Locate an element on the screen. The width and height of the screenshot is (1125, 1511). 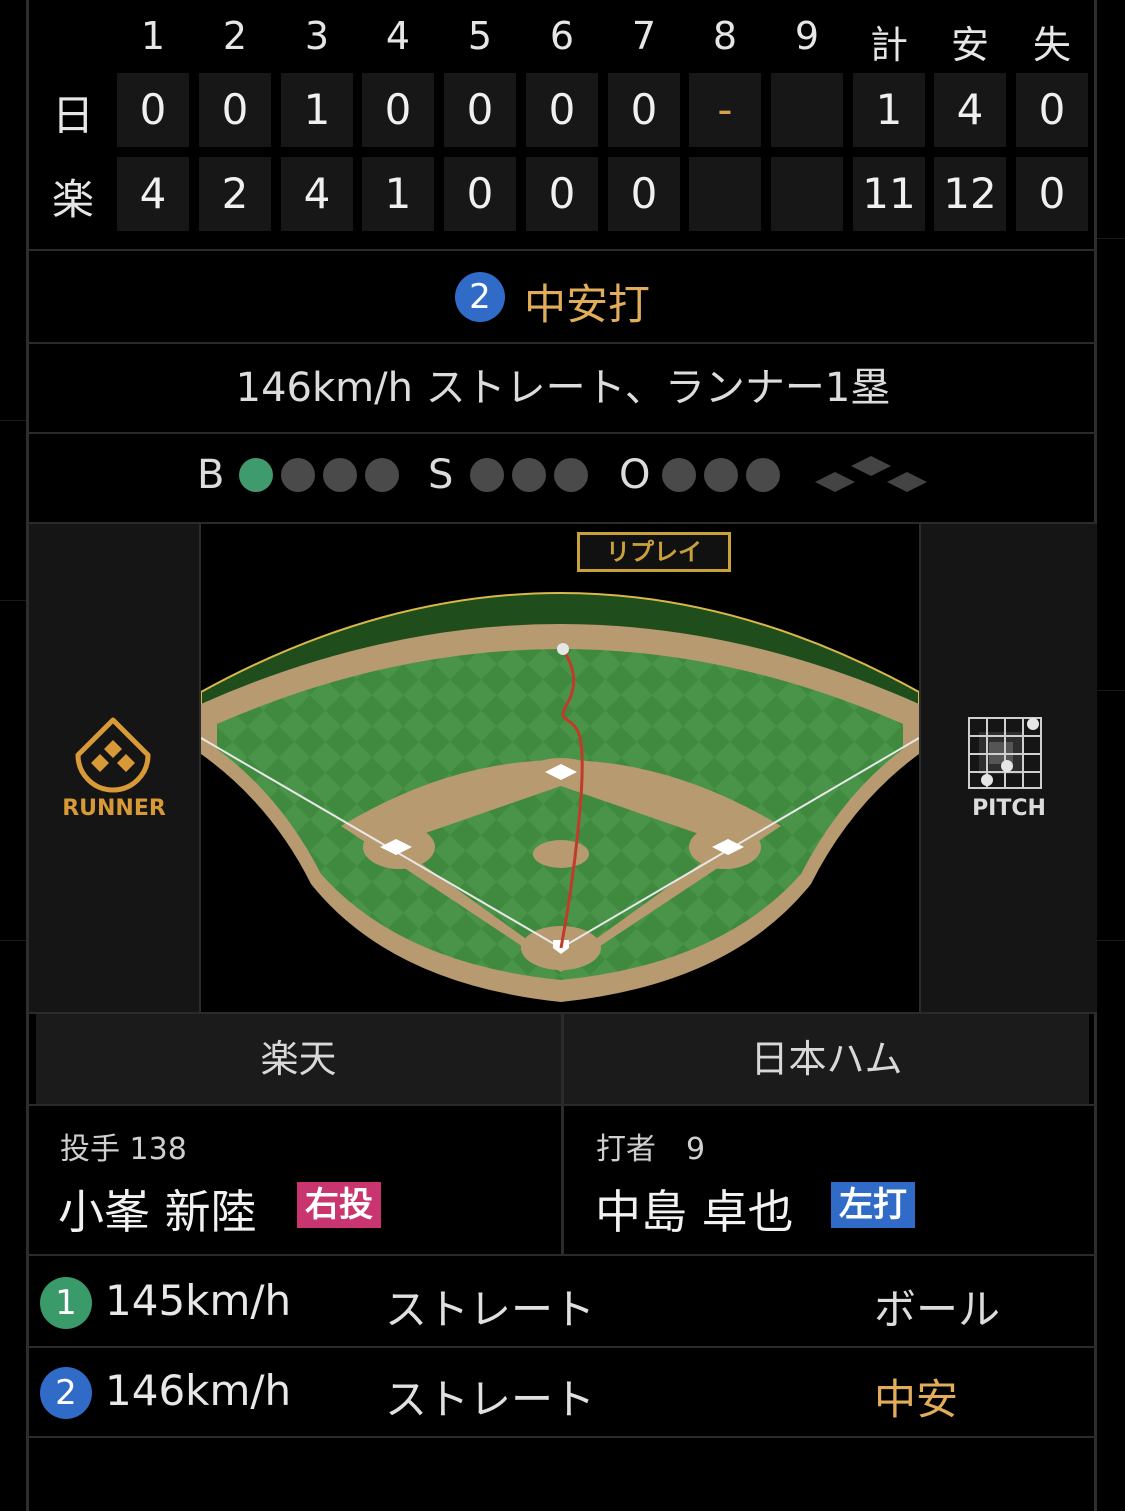
batter-name: 中島 卓也 is located at coordinates (694, 1209).